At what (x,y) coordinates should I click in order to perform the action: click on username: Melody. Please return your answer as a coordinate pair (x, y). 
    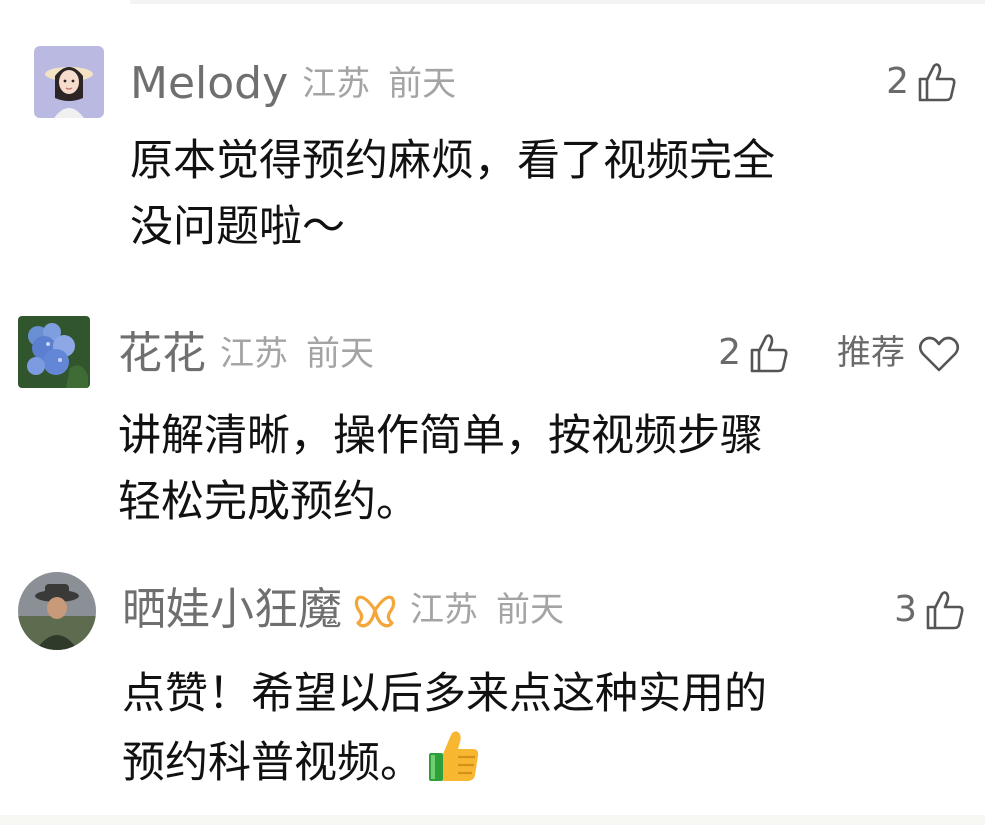
    Looking at the image, I should click on (209, 84).